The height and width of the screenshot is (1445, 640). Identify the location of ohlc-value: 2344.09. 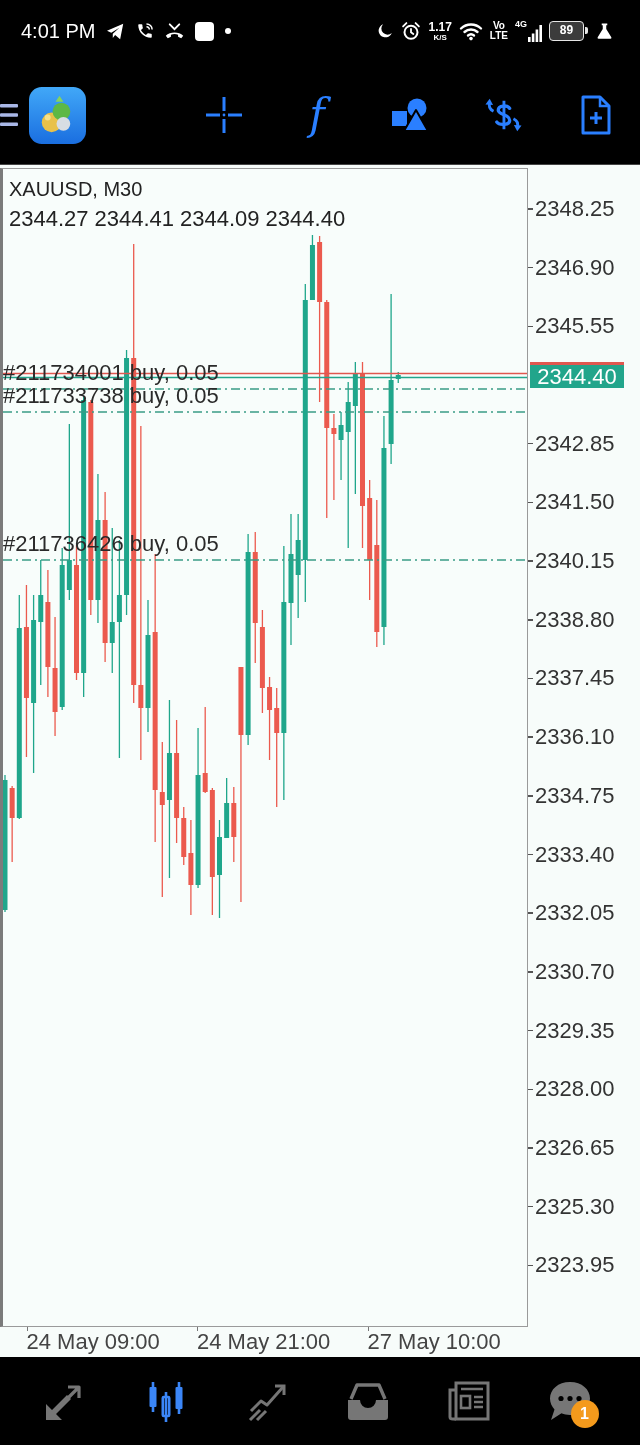
(220, 219).